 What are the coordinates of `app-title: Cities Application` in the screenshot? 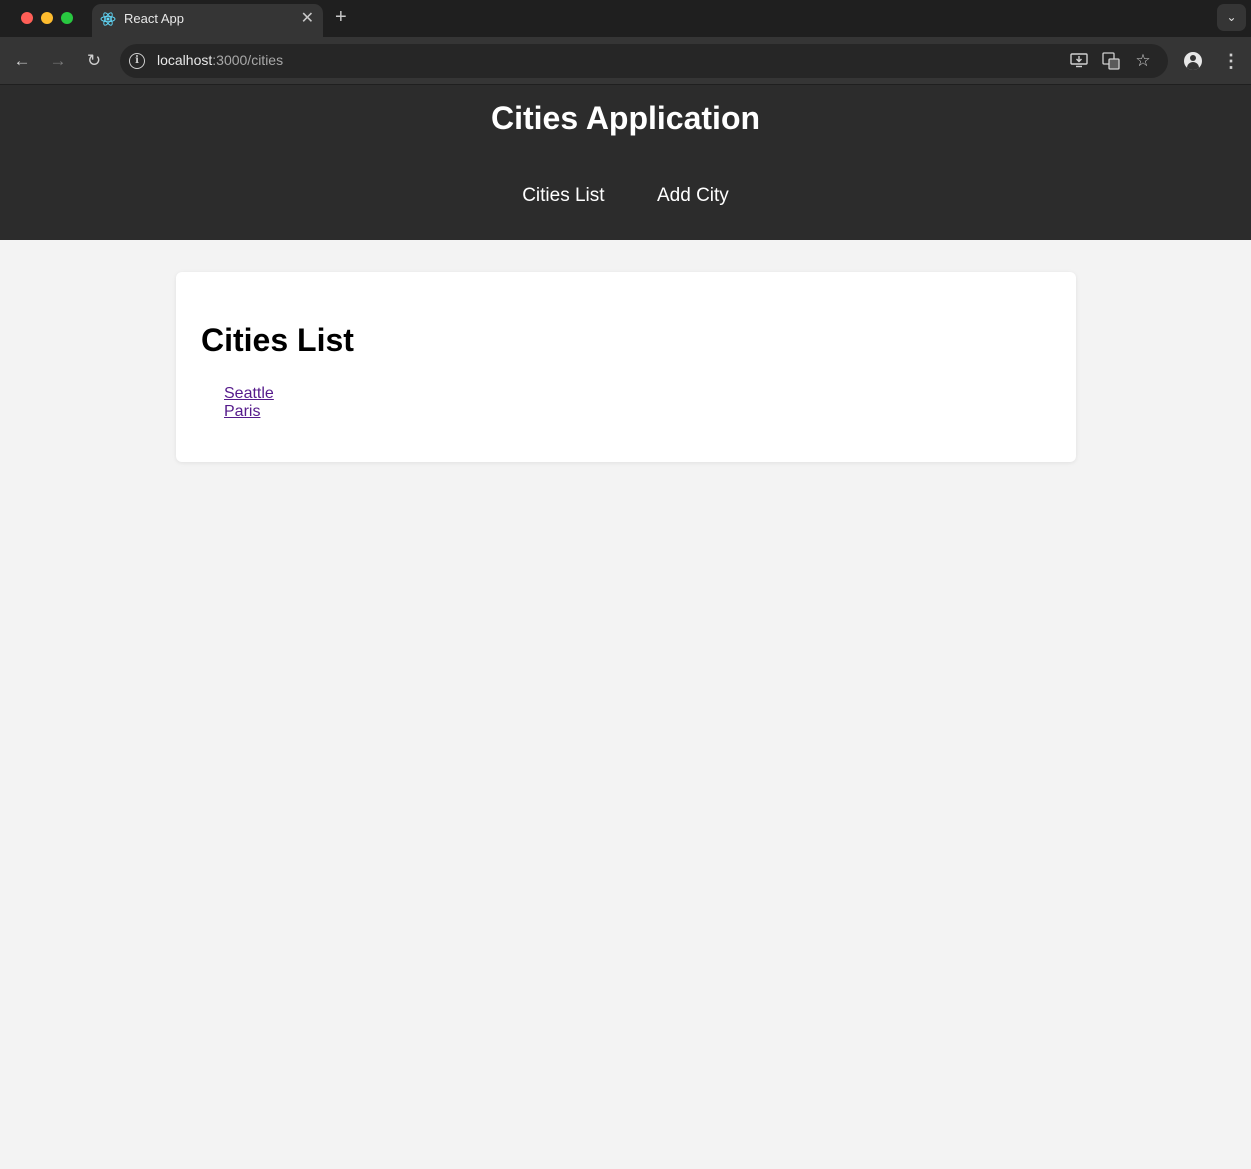 It's located at (625, 118).